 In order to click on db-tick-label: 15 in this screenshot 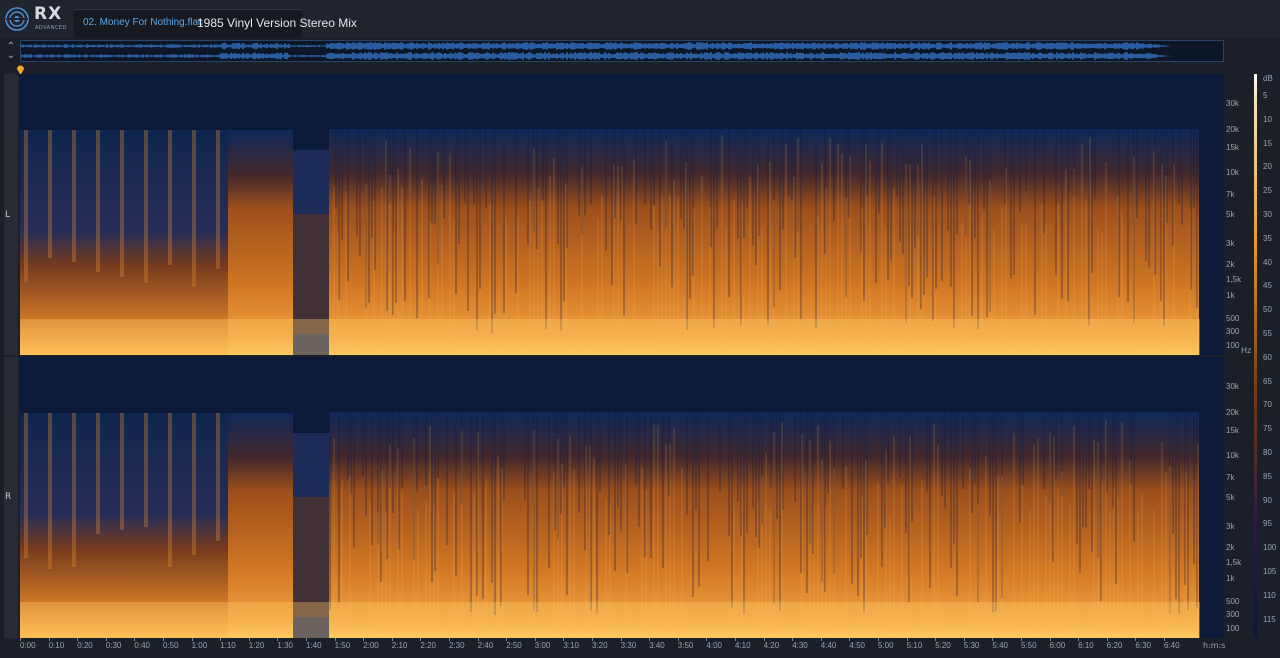, I will do `click(1267, 143)`.